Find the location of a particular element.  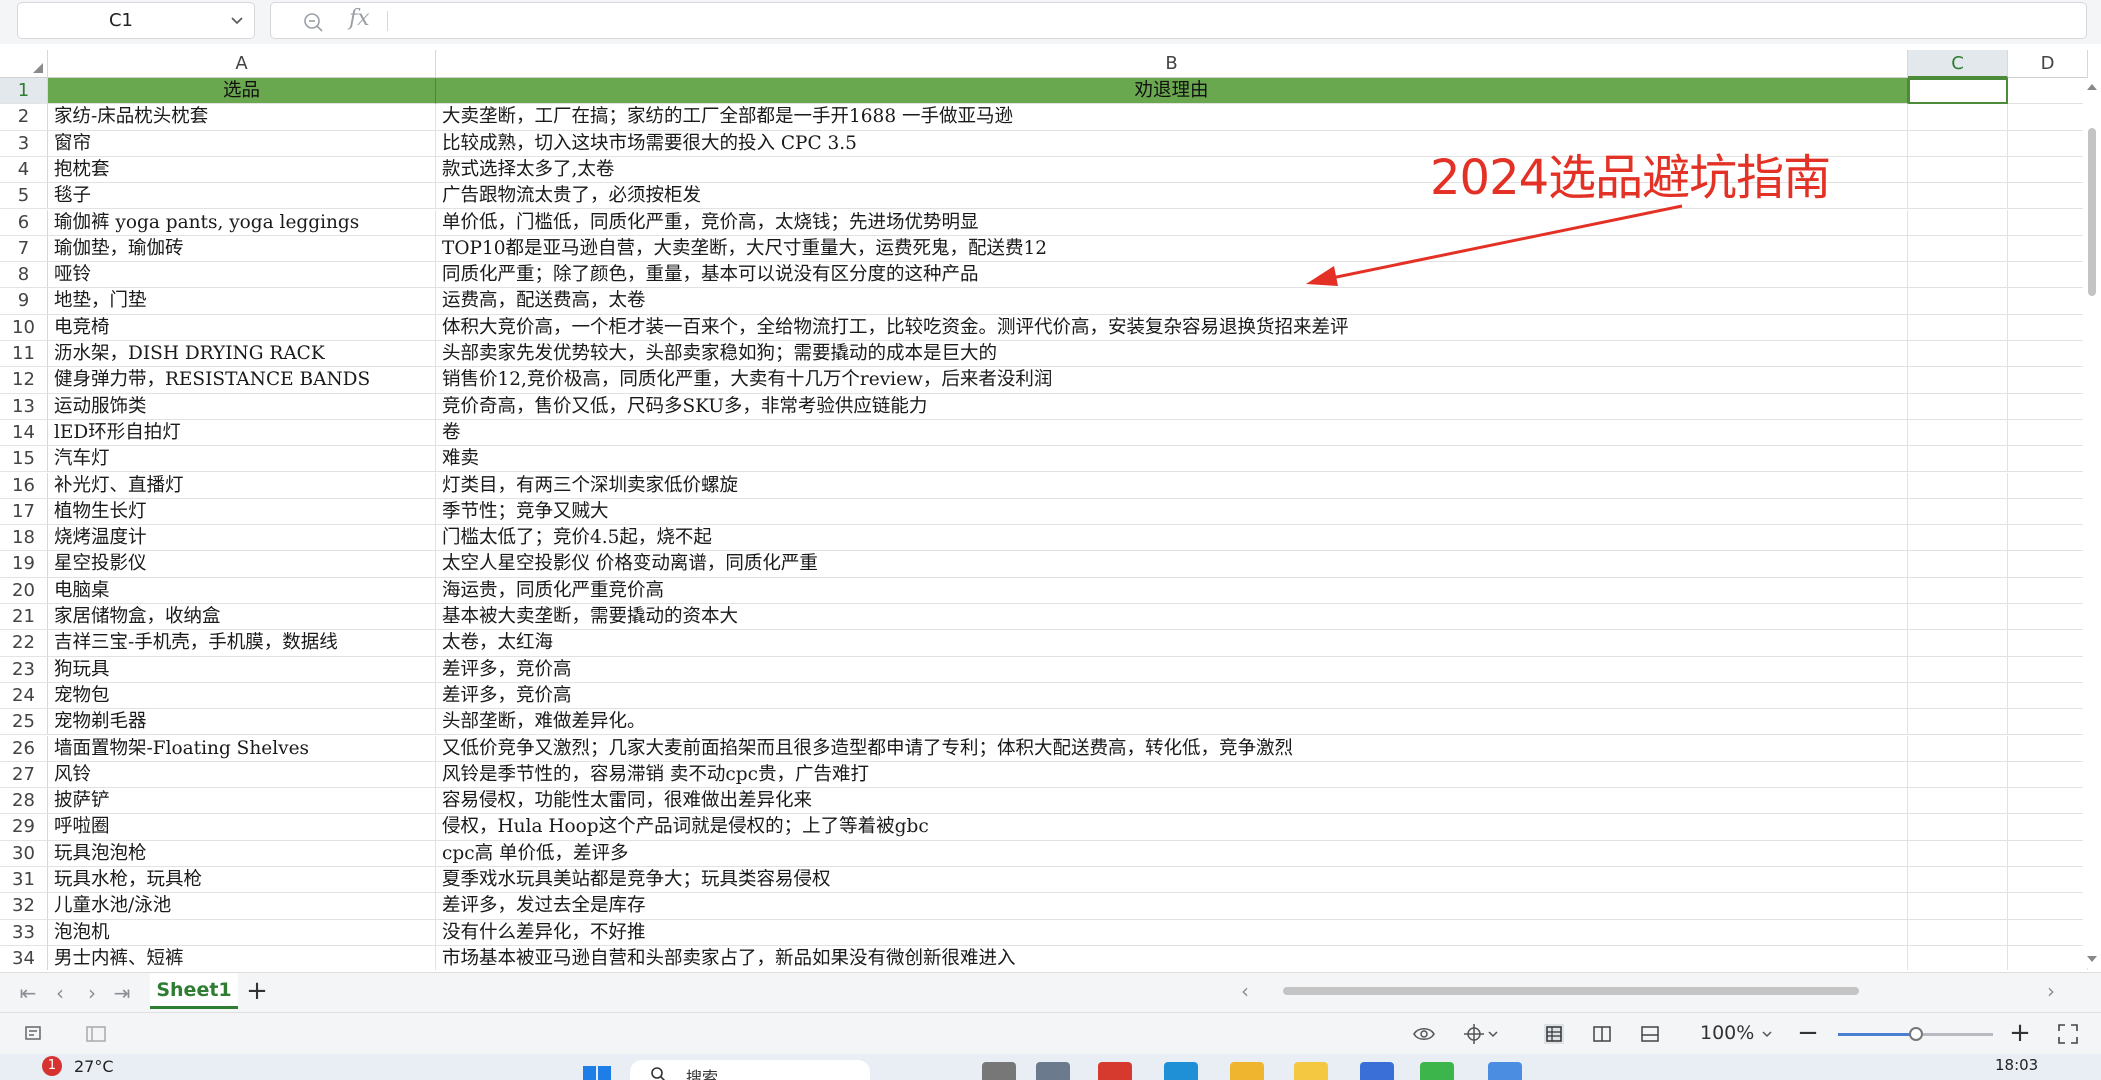

first-sheet-icon: ⇤ is located at coordinates (28, 993).